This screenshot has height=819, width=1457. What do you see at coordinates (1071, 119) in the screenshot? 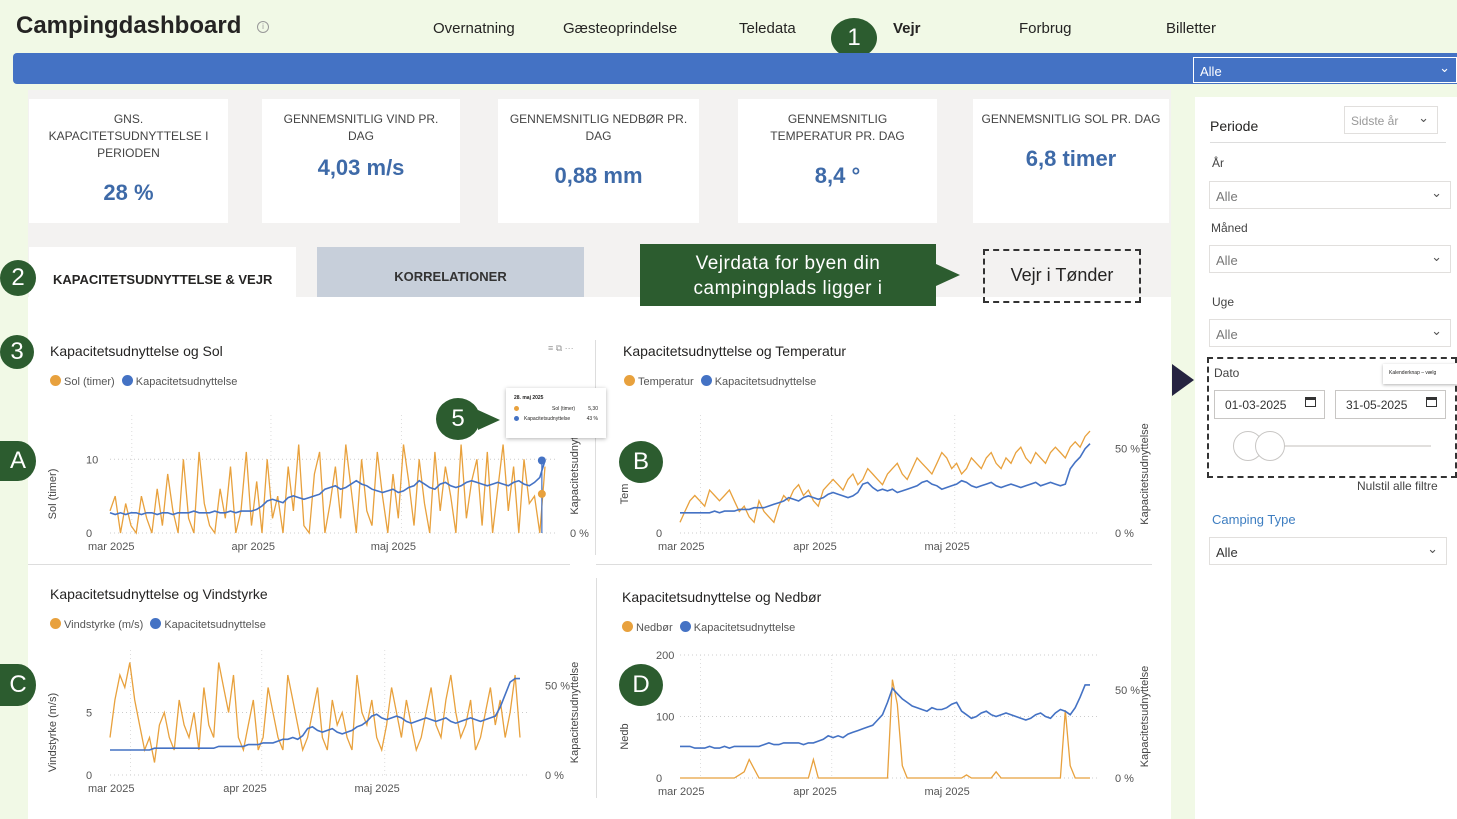
I see `kpi-label: GENNEMSNITLIG SOL PR. DAG` at bounding box center [1071, 119].